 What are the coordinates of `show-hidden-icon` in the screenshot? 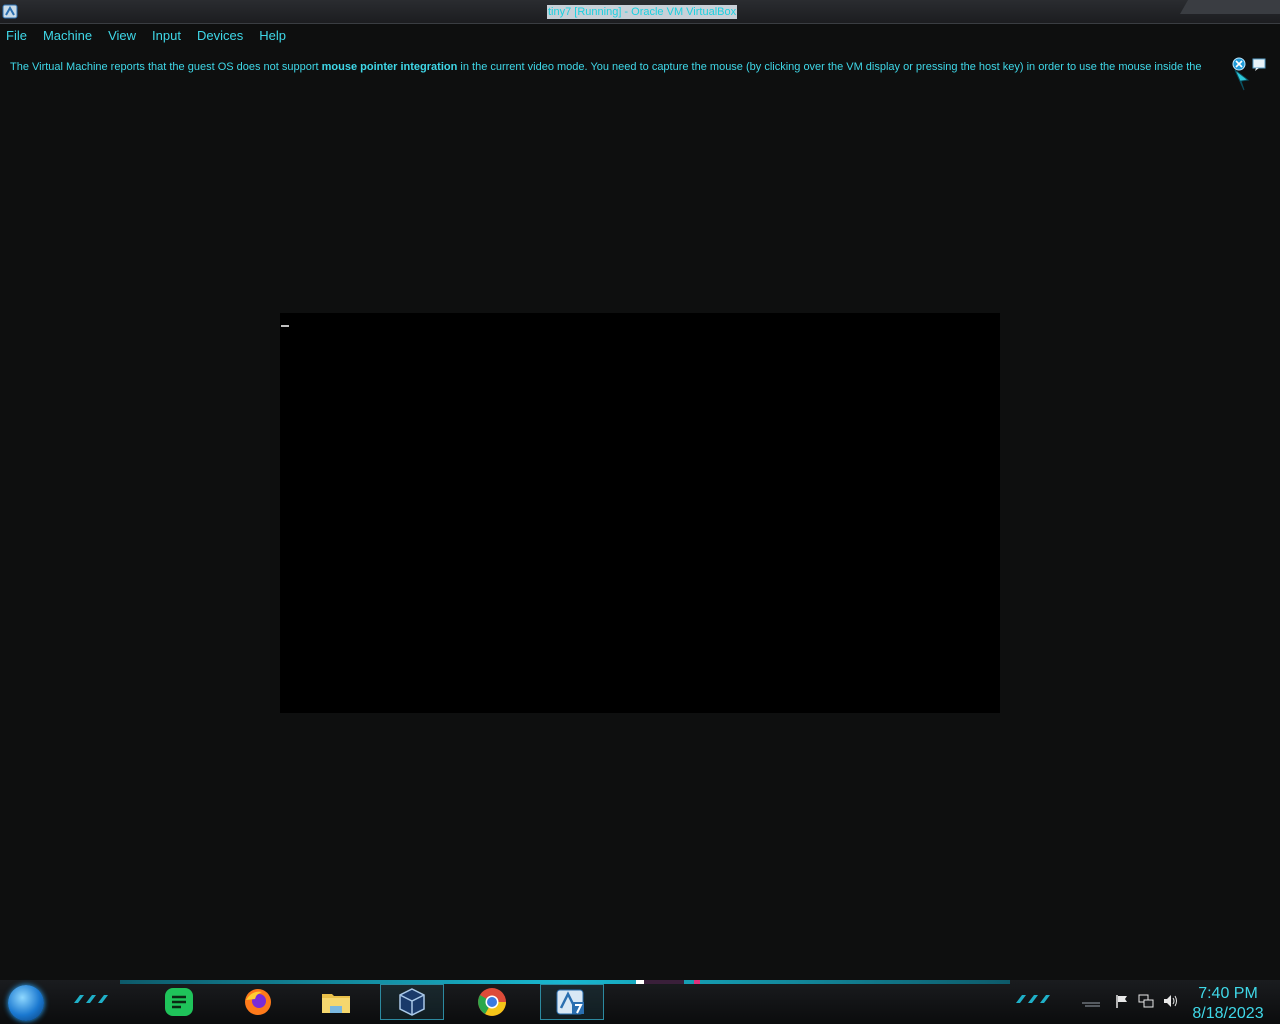 It's located at (1091, 1001).